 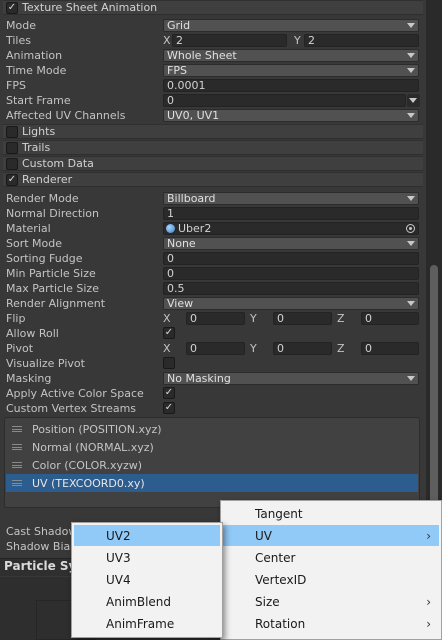 What do you see at coordinates (147, 601) in the screenshot?
I see `menu-item-animblend: AnimBlend` at bounding box center [147, 601].